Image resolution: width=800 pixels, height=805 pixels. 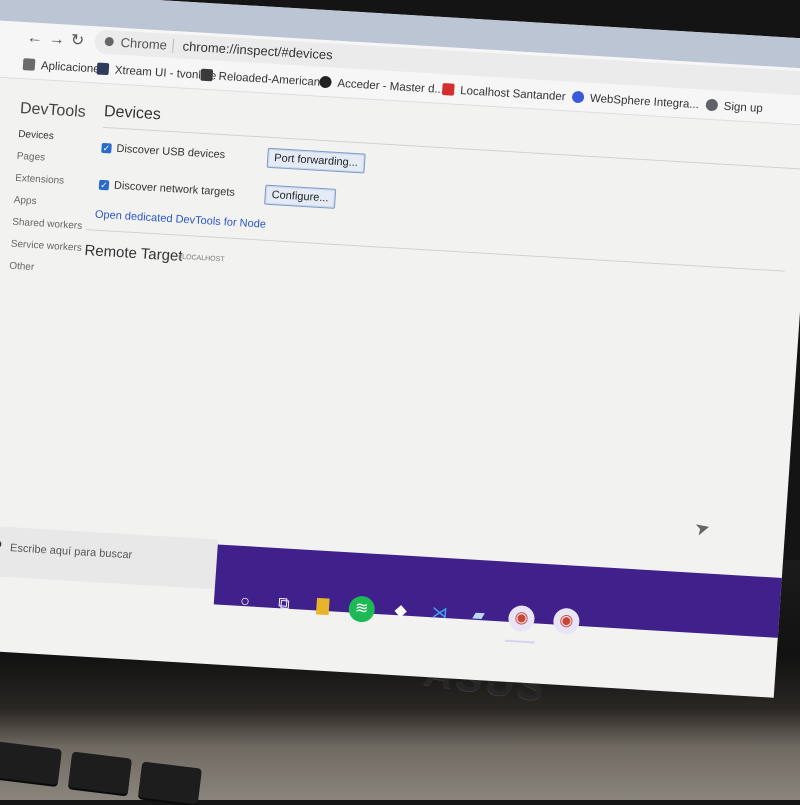 What do you see at coordinates (245, 601) in the screenshot?
I see `cortana-icon: ○` at bounding box center [245, 601].